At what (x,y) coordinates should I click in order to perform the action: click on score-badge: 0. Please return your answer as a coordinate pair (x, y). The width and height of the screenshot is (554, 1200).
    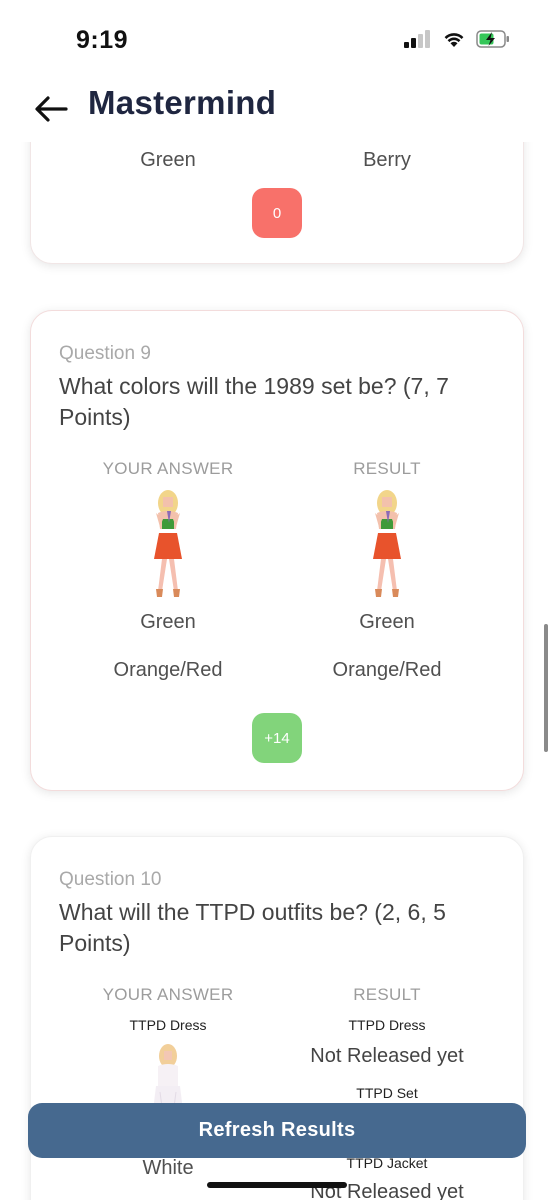
    Looking at the image, I should click on (277, 213).